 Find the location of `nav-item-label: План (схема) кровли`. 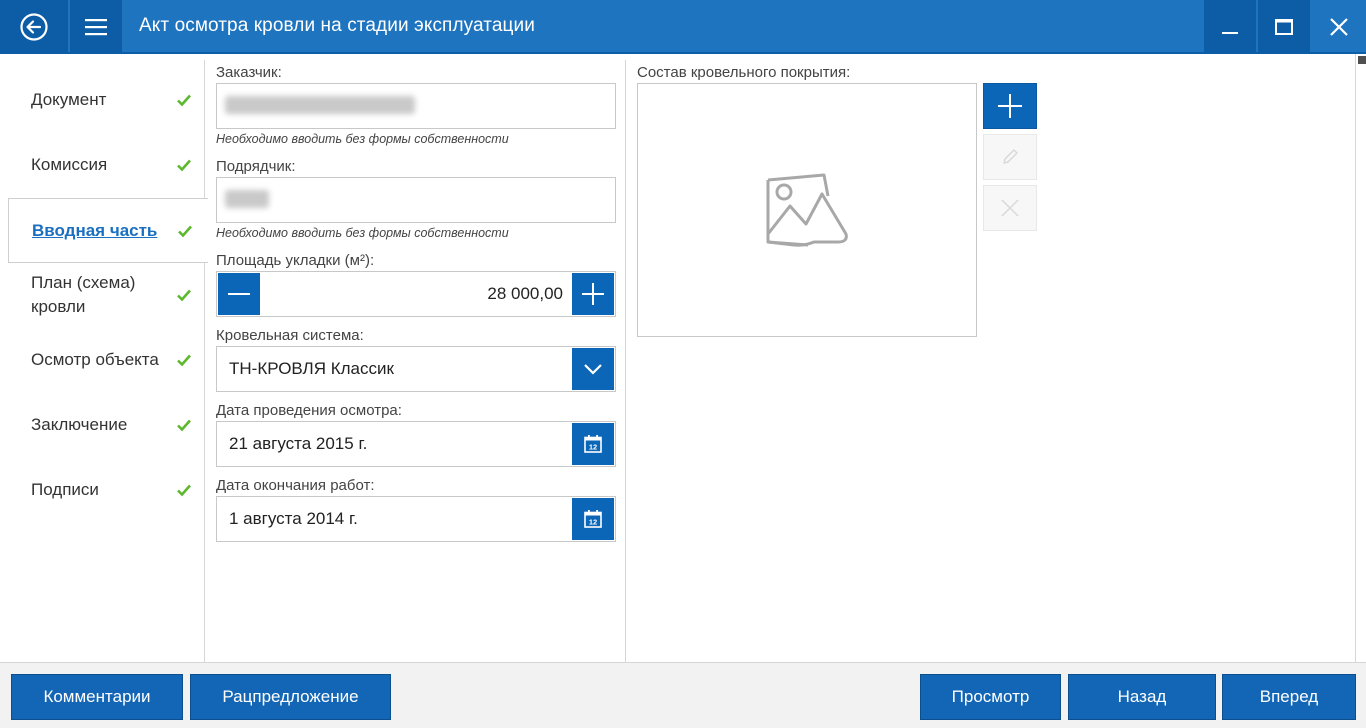

nav-item-label: План (схема) кровли is located at coordinates (83, 294).